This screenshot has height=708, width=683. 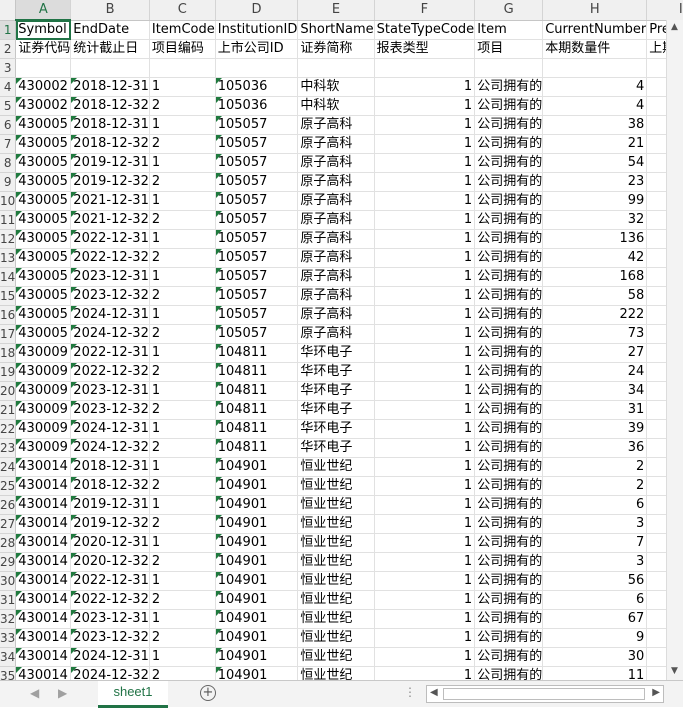 I want to click on cell-b31: 2022-12-32, so click(x=110, y=600).